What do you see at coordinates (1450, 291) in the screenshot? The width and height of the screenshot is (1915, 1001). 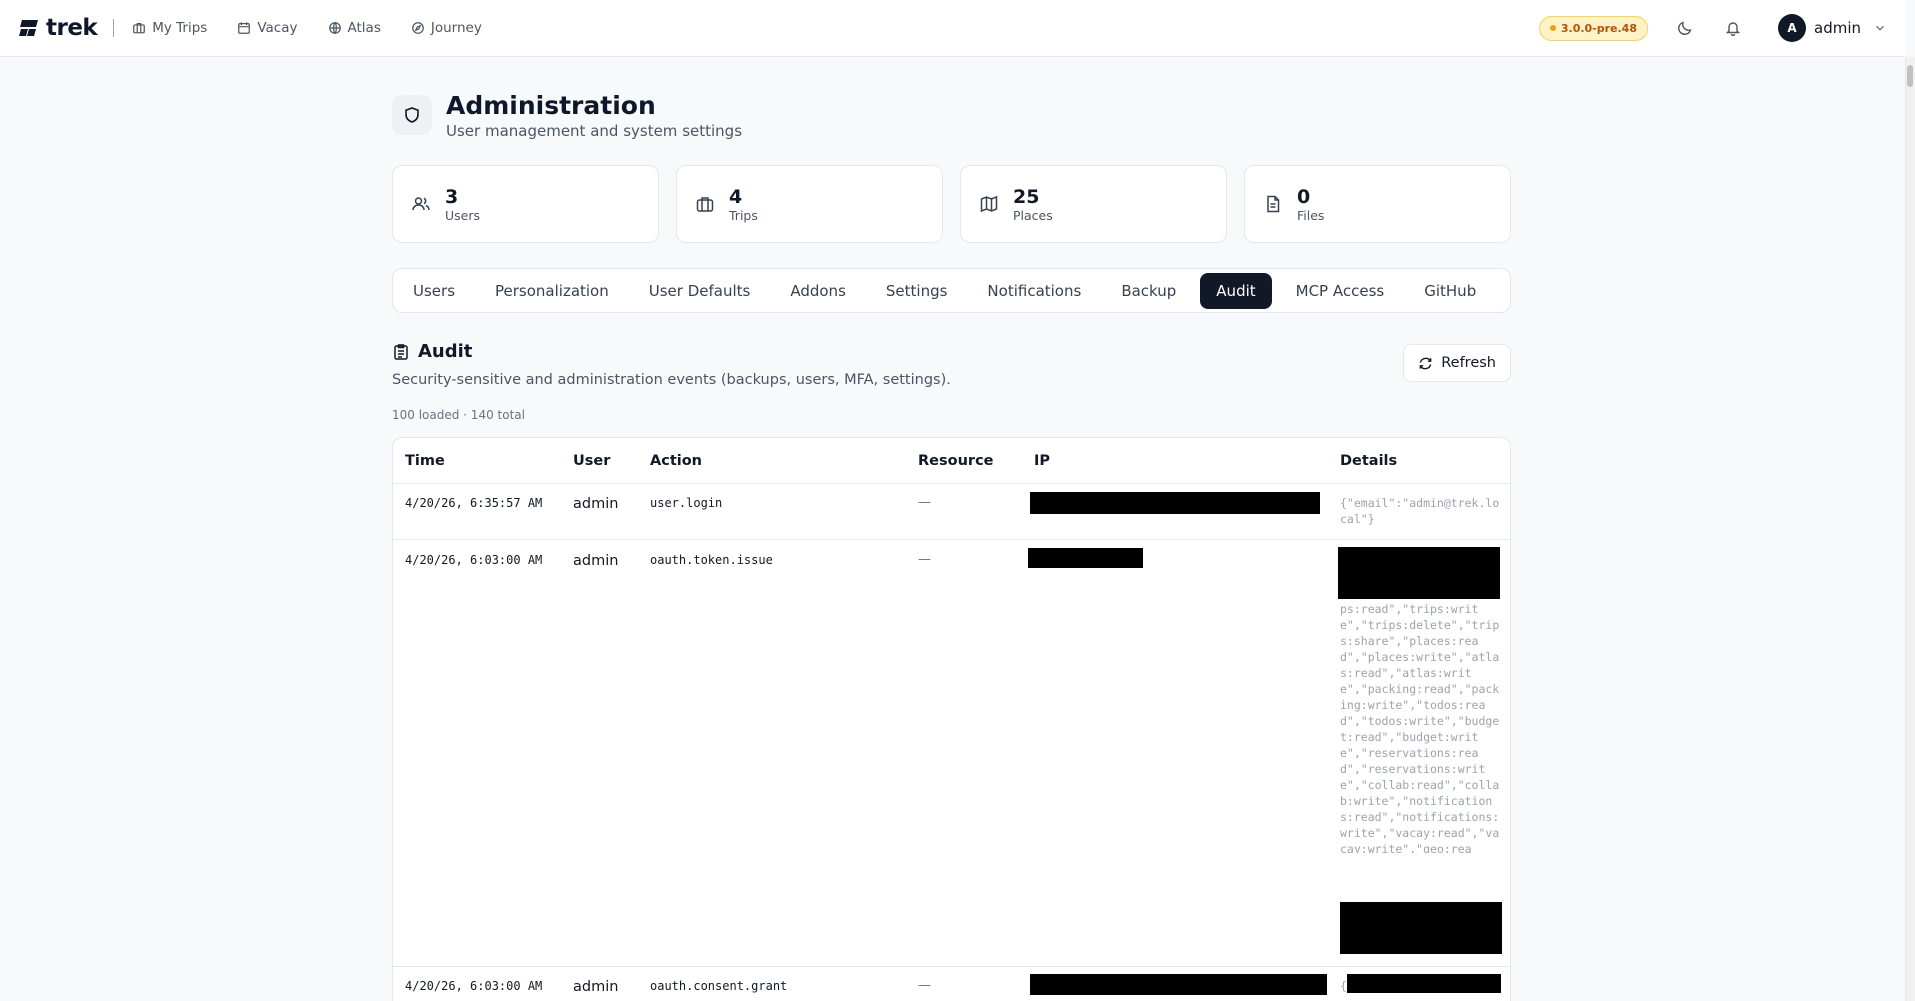 I see `tab-github: GitHub` at bounding box center [1450, 291].